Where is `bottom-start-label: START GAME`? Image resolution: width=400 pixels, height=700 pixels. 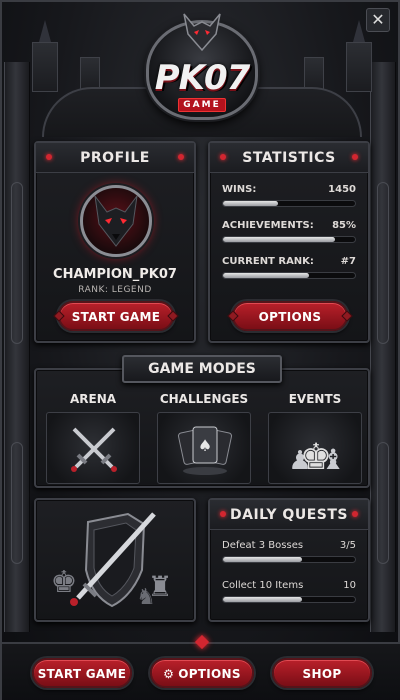 bottom-start-label: START GAME is located at coordinates (82, 674).